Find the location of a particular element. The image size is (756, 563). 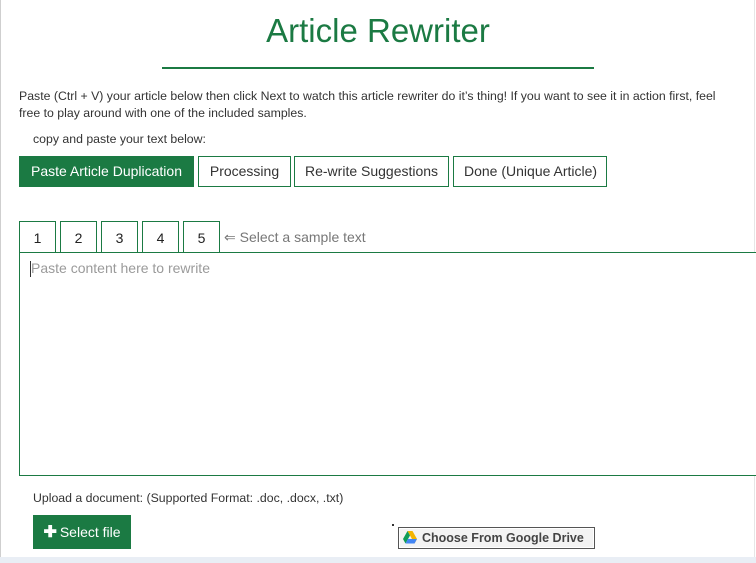

google-drive-button: Choose From Google Drive is located at coordinates (496, 538).